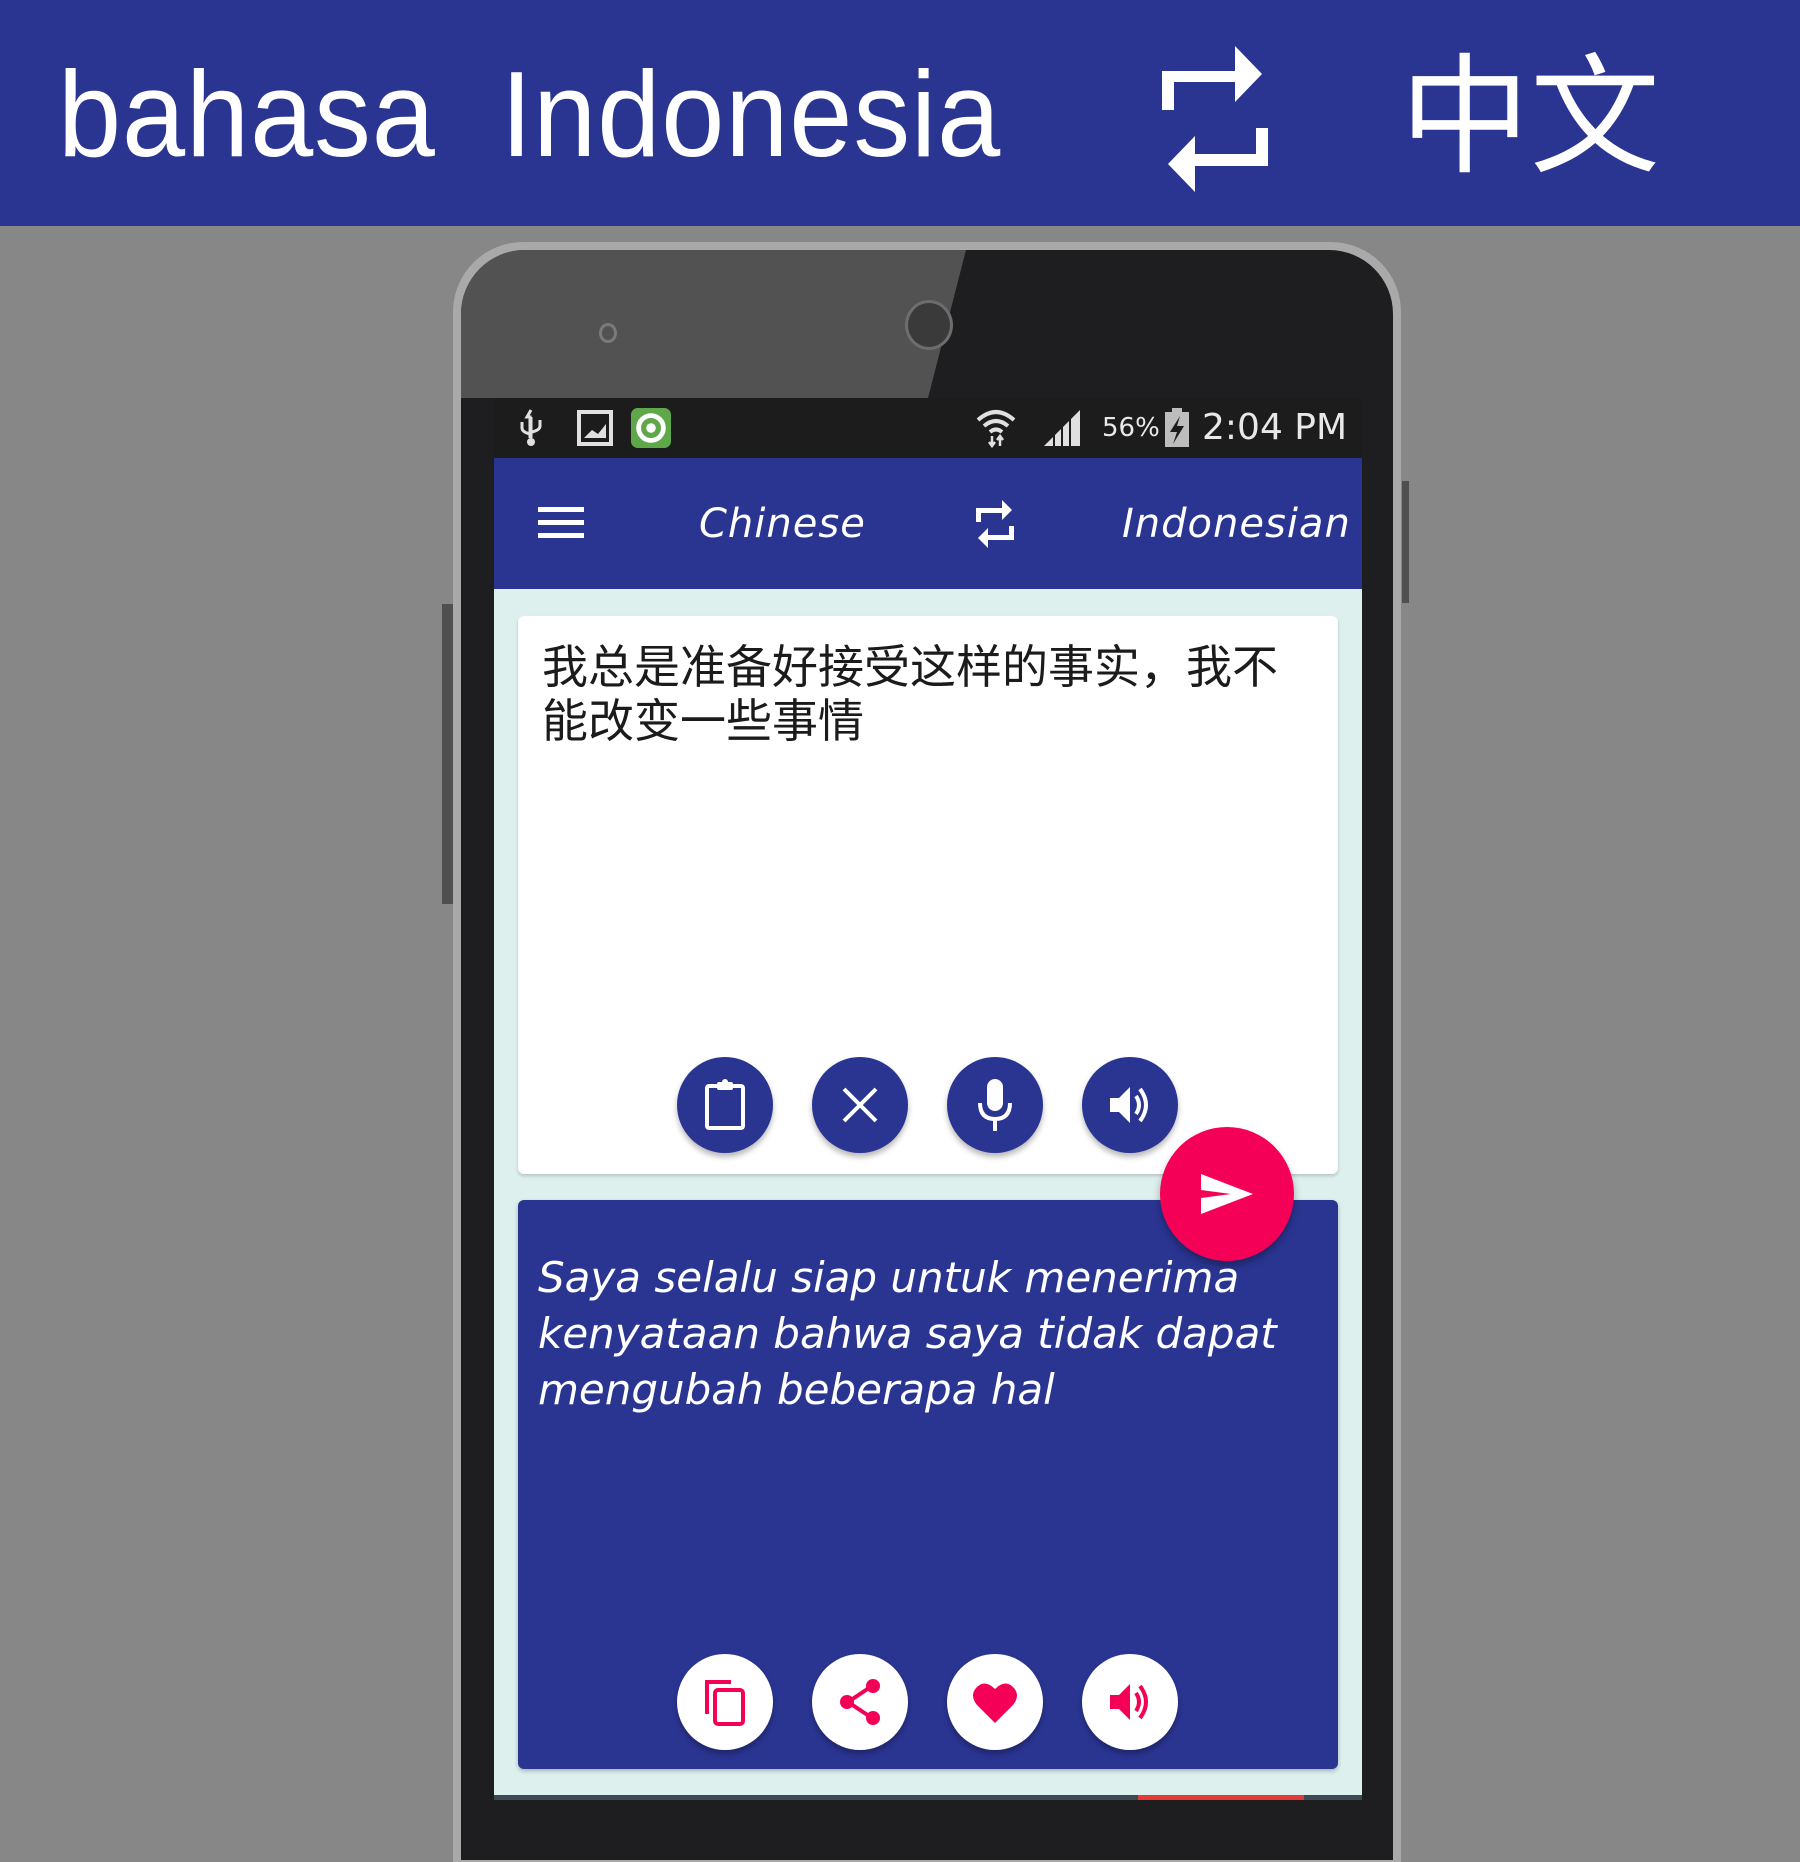 The image size is (1800, 1862). I want to click on promo-banner: bahasa Indonesia 中文, so click(900, 113).